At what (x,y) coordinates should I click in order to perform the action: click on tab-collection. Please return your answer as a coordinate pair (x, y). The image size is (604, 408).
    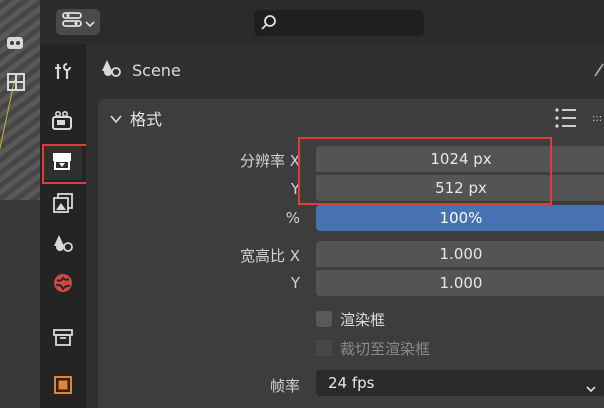
    Looking at the image, I should click on (63, 339).